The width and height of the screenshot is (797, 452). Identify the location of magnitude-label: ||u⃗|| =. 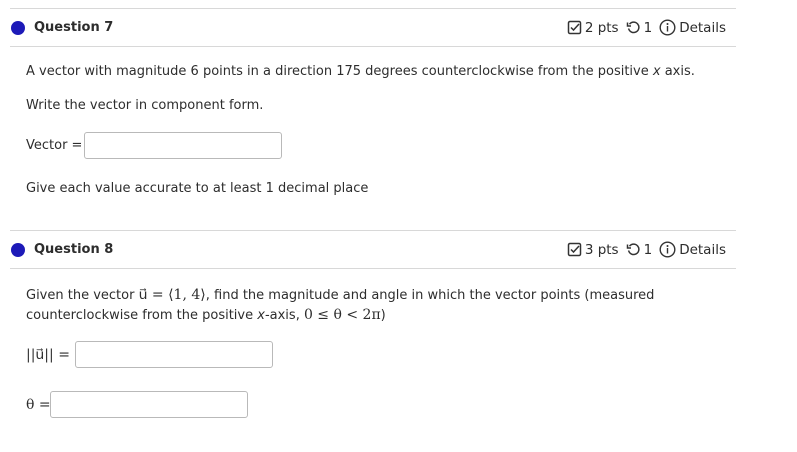
(48, 355).